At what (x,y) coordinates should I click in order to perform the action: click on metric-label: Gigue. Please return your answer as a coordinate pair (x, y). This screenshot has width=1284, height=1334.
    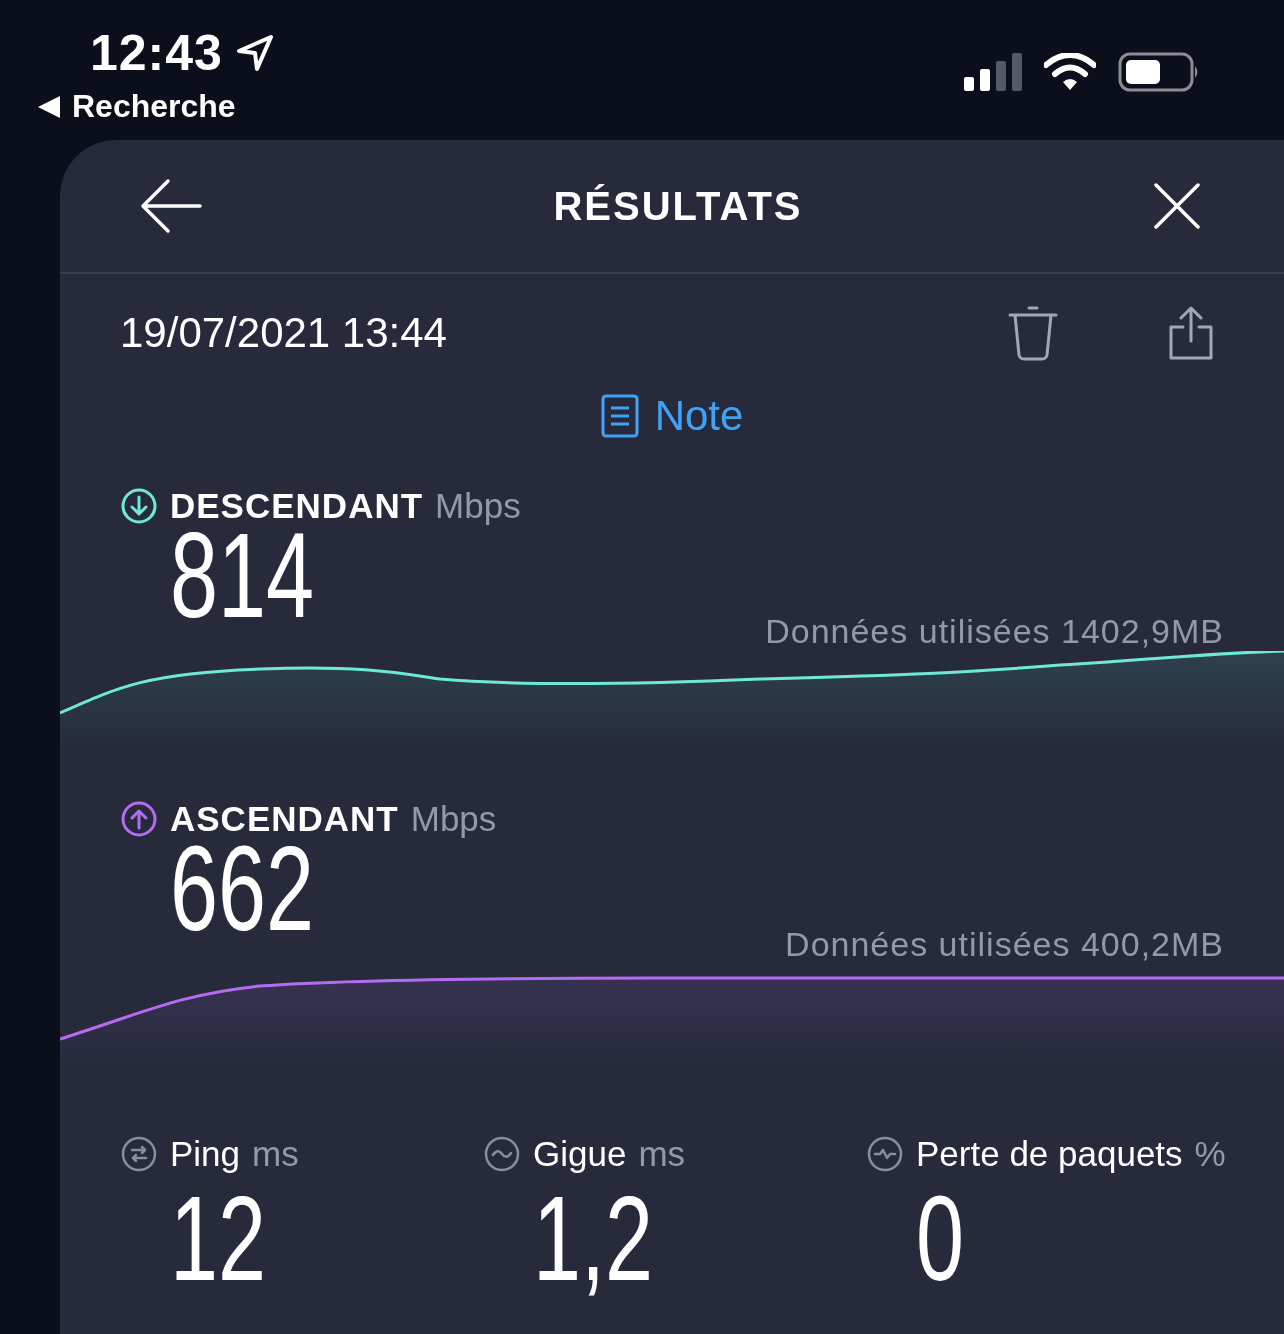
    Looking at the image, I should click on (580, 1154).